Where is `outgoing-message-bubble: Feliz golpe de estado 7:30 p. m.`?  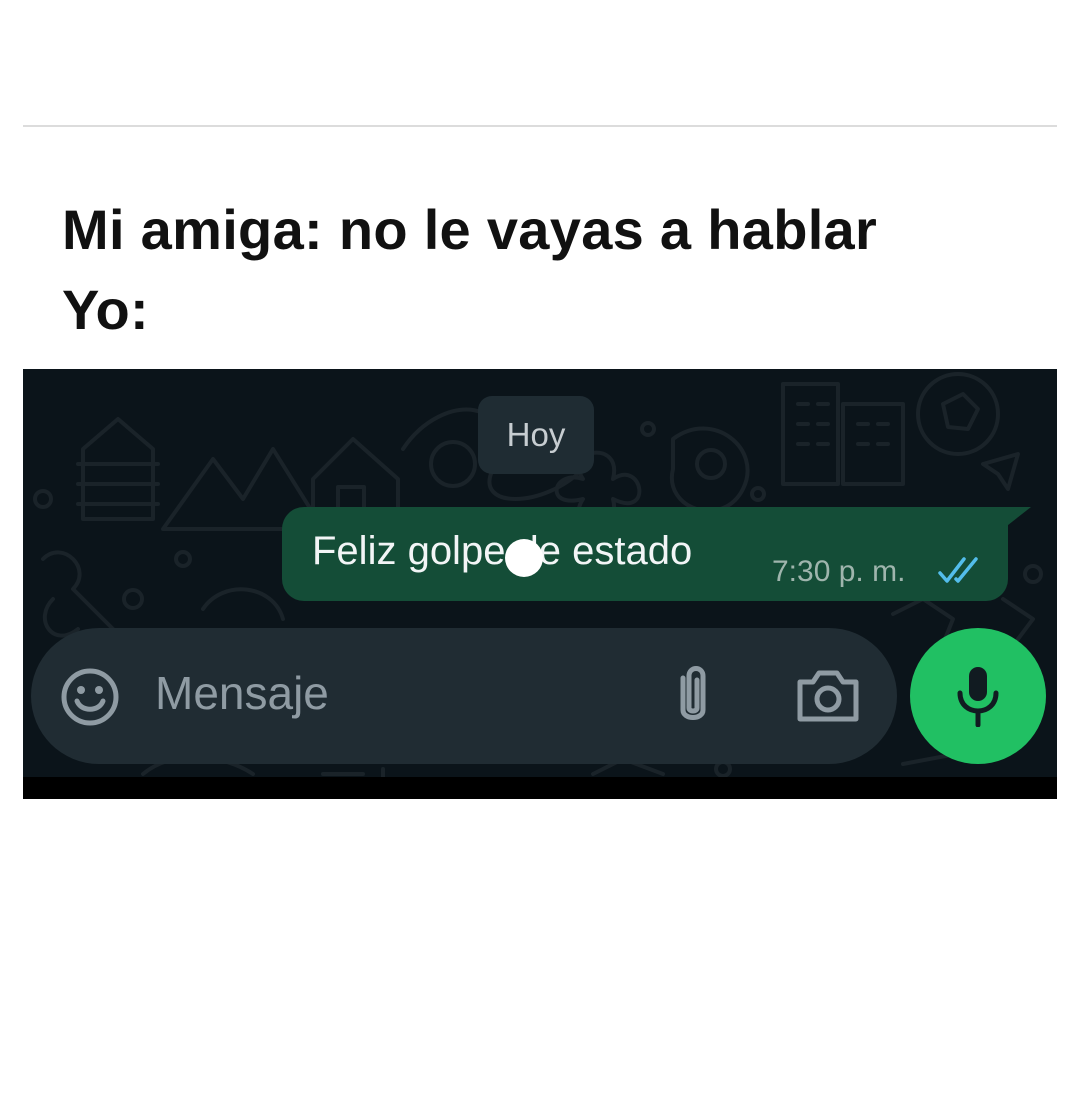
outgoing-message-bubble: Feliz golpe de estado 7:30 p. m. is located at coordinates (645, 554).